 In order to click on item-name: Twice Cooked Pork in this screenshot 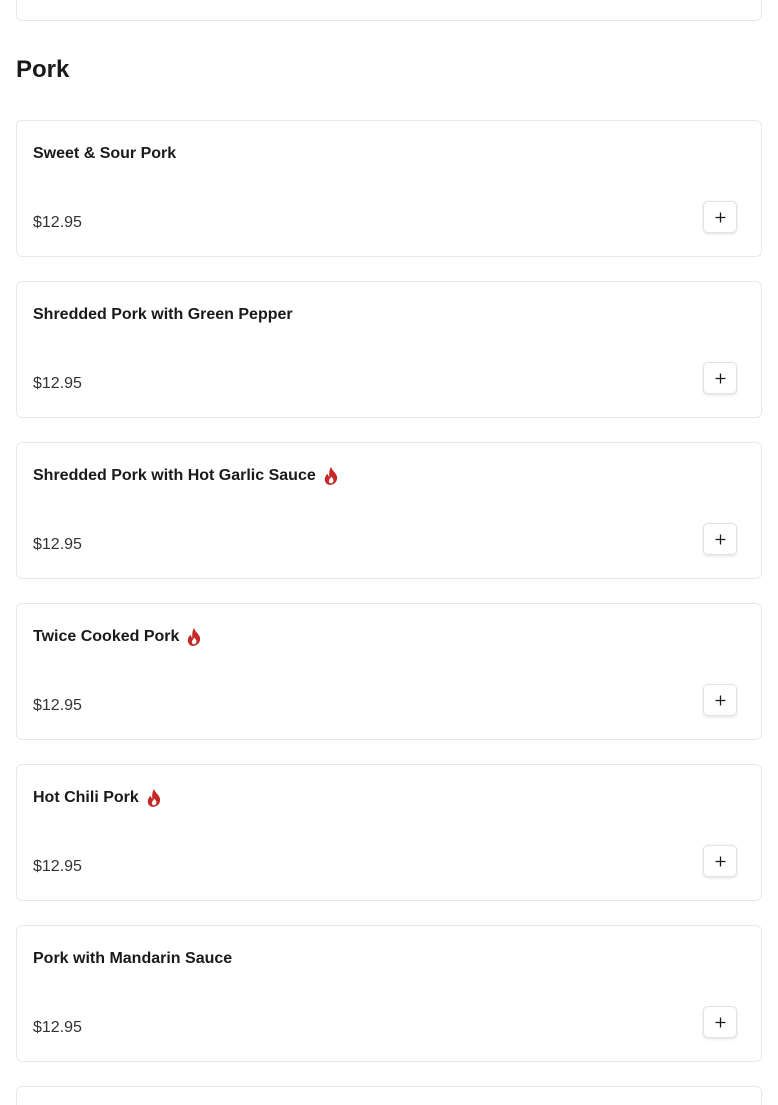, I will do `click(106, 636)`.